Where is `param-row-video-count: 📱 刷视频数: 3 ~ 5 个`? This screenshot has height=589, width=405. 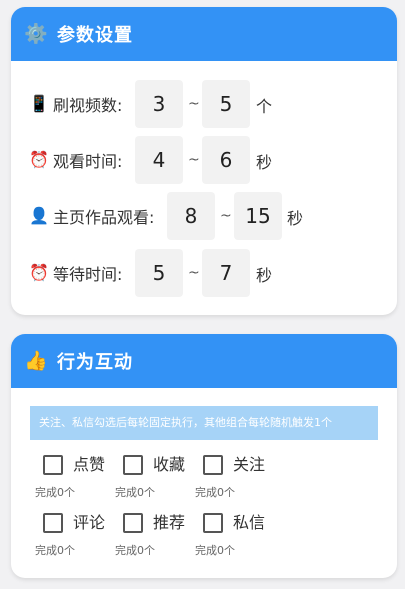 param-row-video-count: 📱 刷视频数: 3 ~ 5 个 is located at coordinates (204, 104).